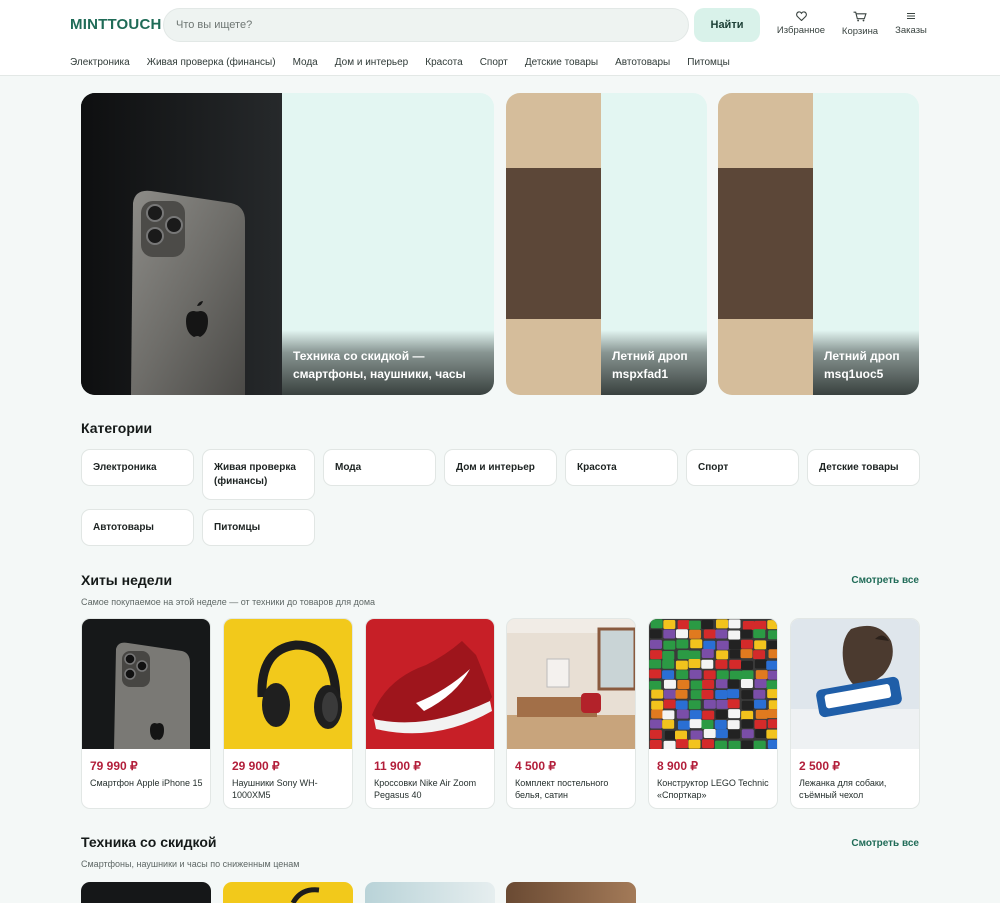 Image resolution: width=1000 pixels, height=903 pixels. Describe the element at coordinates (642, 62) in the screenshot. I see `nav-item-auto: Автотовары` at that location.